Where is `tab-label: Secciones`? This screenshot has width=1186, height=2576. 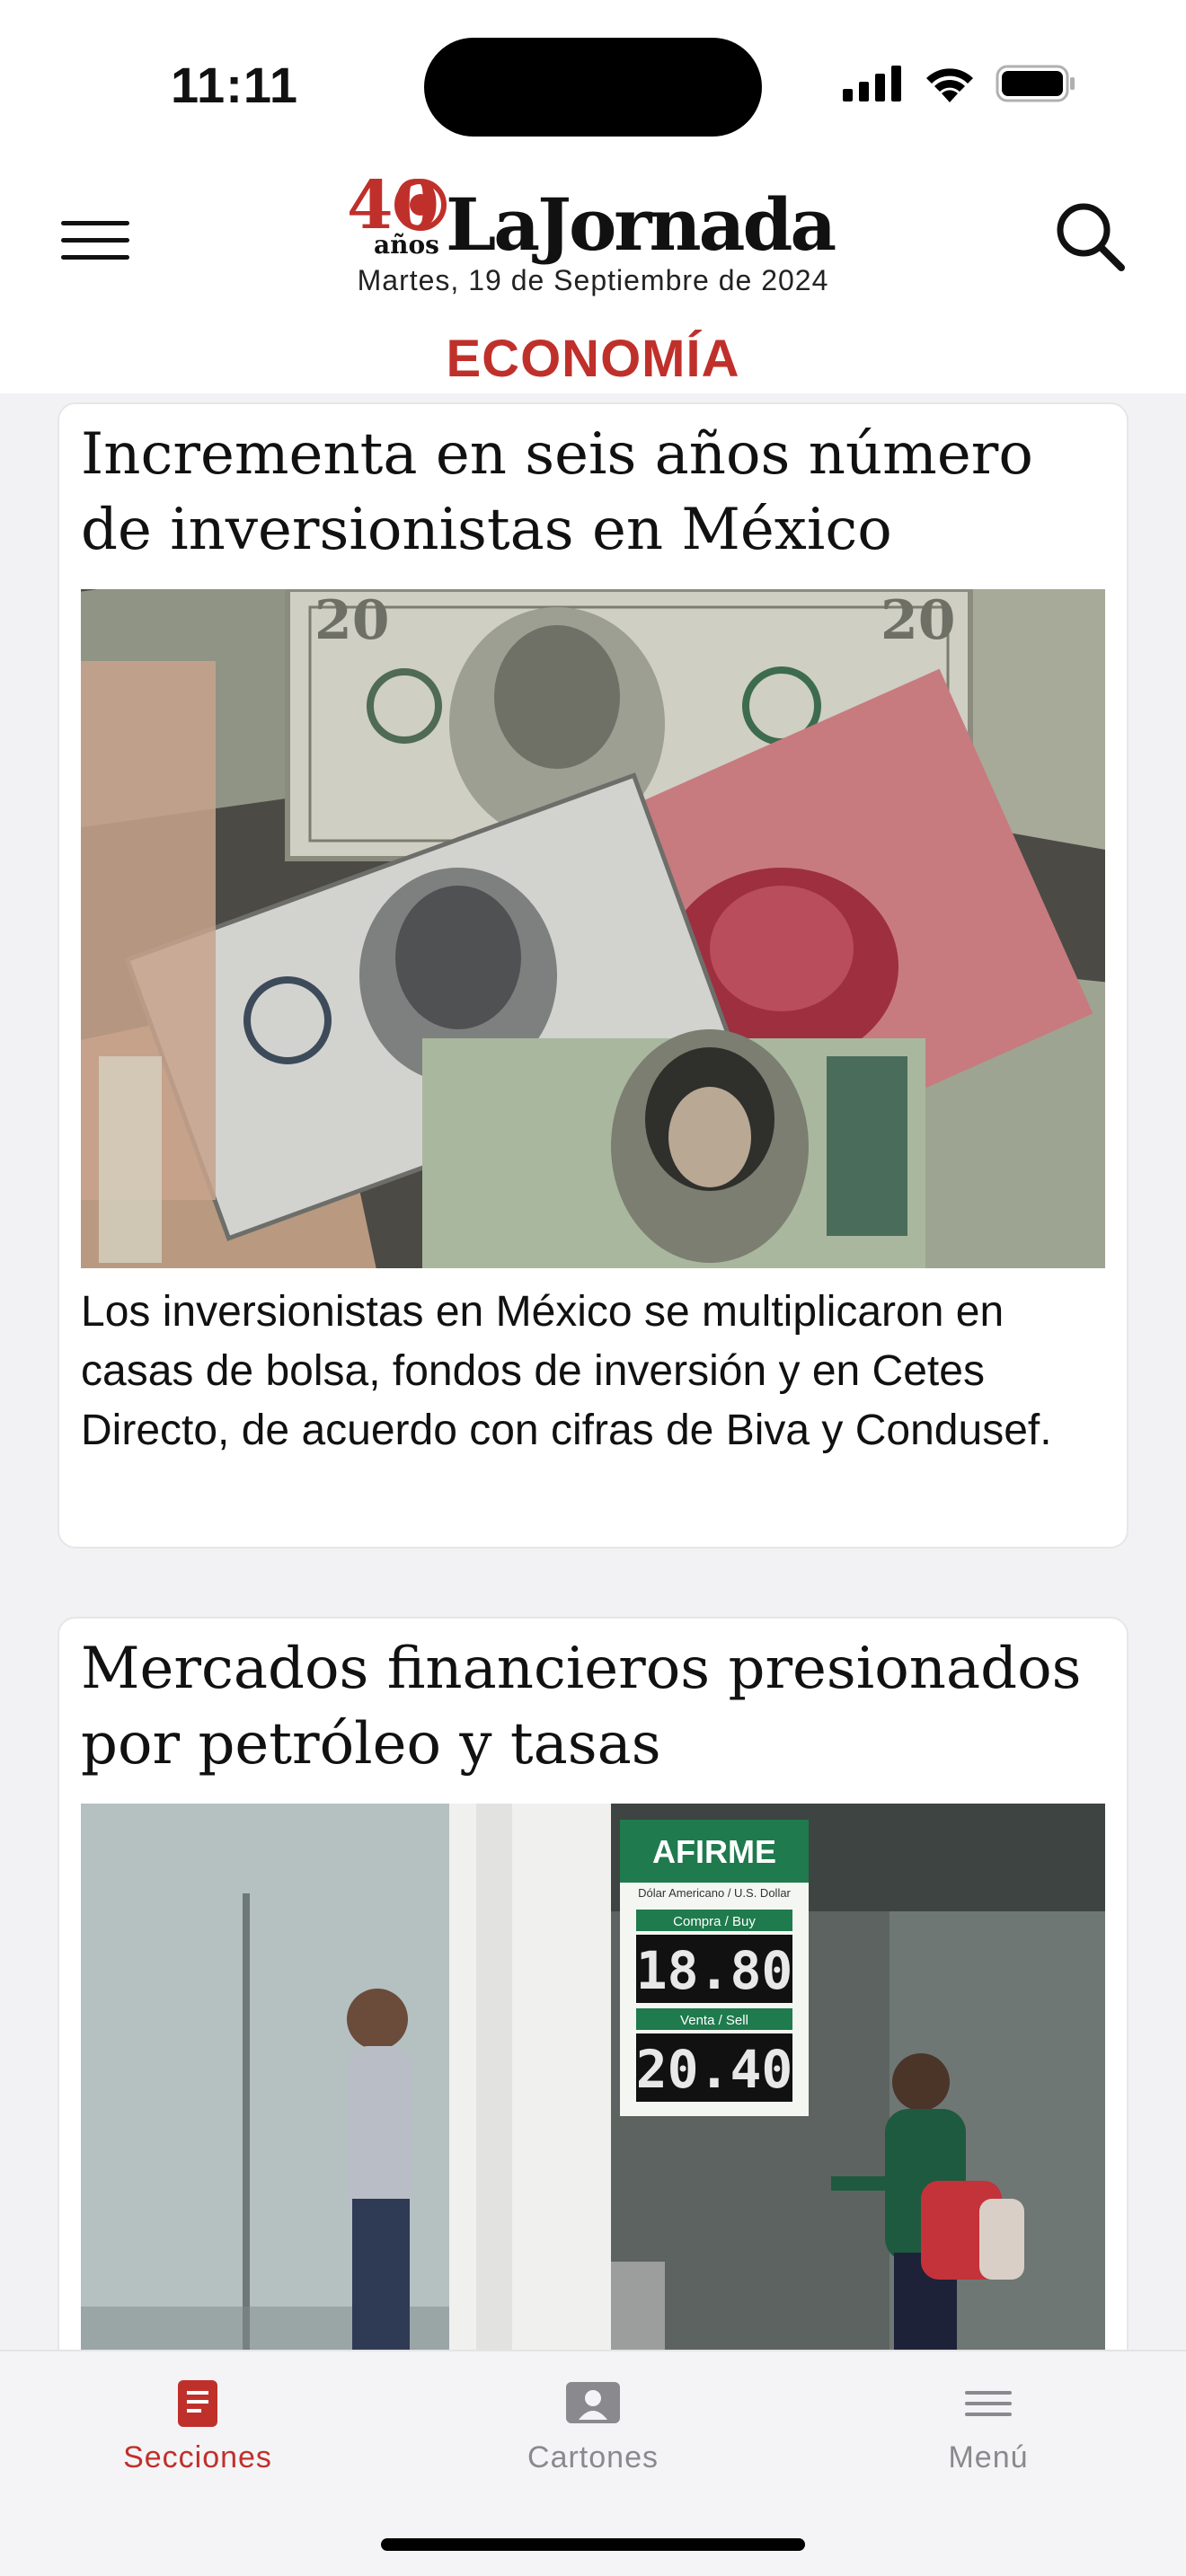
tab-label: Secciones is located at coordinates (197, 2457).